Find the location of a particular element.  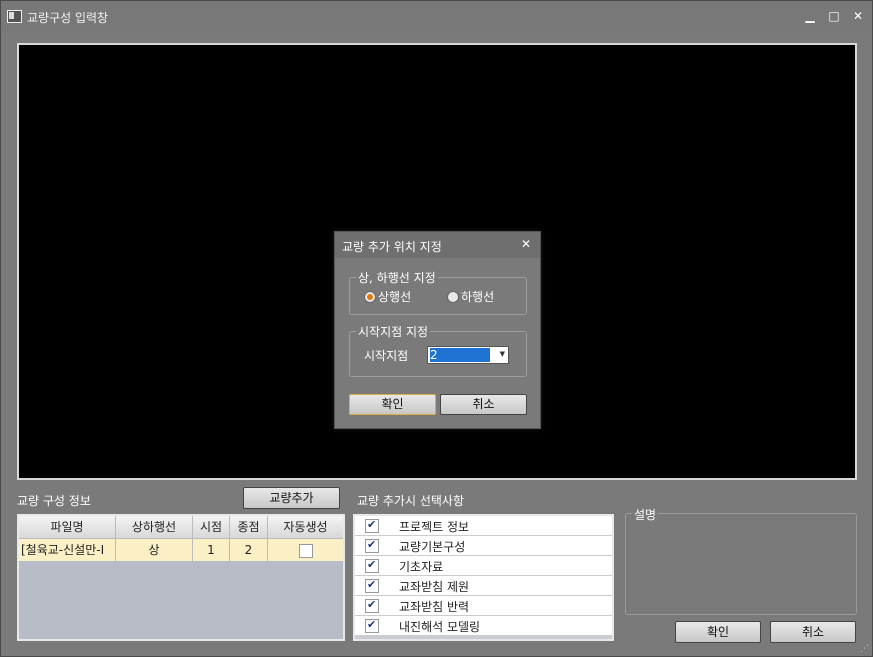

dialog-title-bar: 교량 추가 위치 지정 ✕ is located at coordinates (437, 245).